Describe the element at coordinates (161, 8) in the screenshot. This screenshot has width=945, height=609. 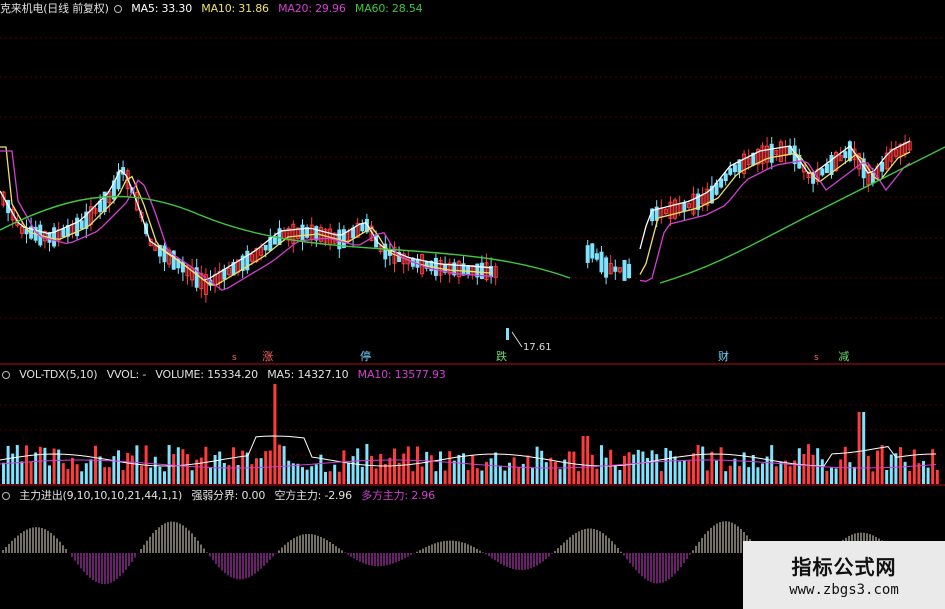
I see `ma5-label: MA5: 33.30` at that location.